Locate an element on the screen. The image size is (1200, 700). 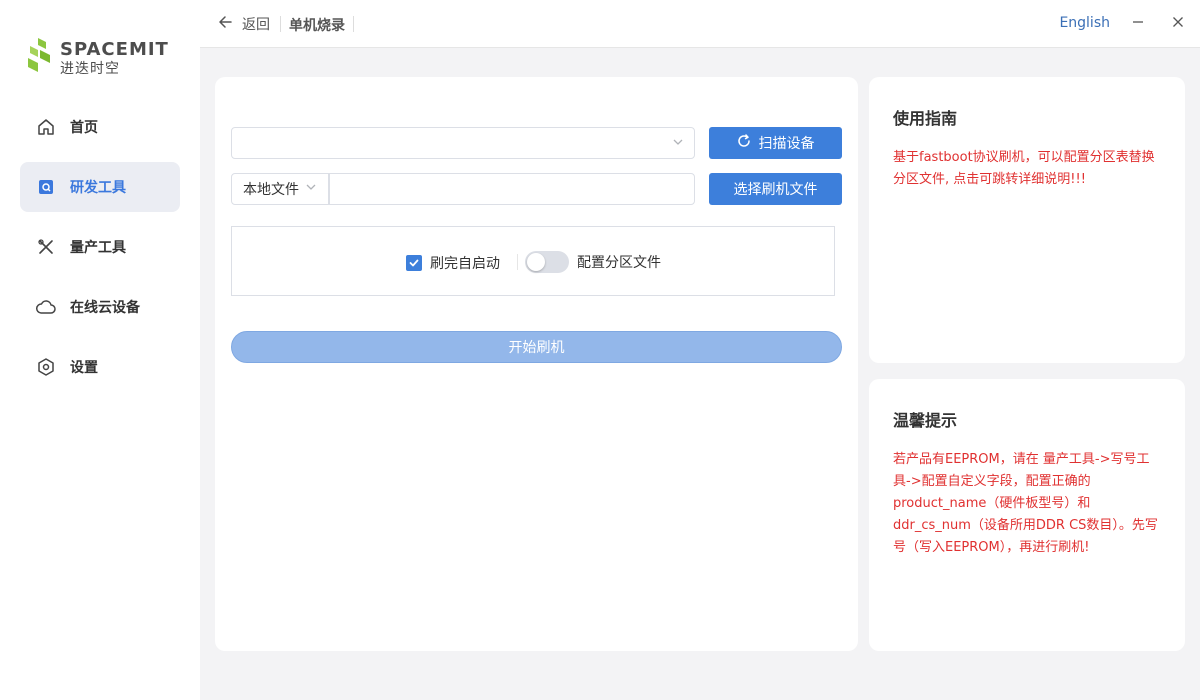
sidebar-item-production-tools: 量产工具 is located at coordinates (100, 247).